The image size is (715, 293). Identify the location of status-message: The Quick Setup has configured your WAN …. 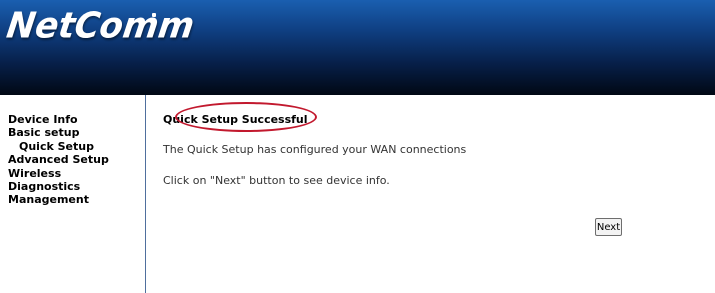
(315, 149).